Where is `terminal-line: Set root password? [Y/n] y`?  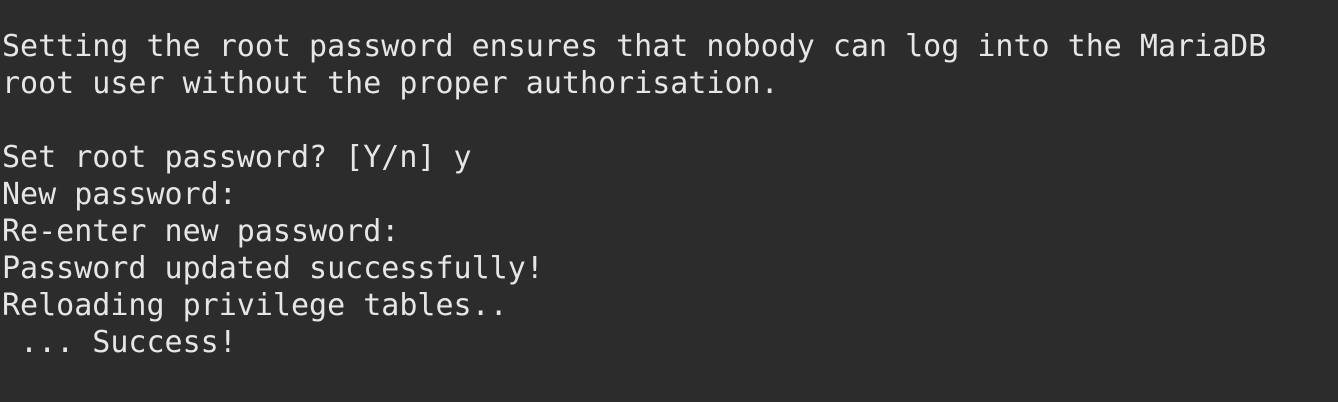 terminal-line: Set root password? [Y/n] y is located at coordinates (237, 157).